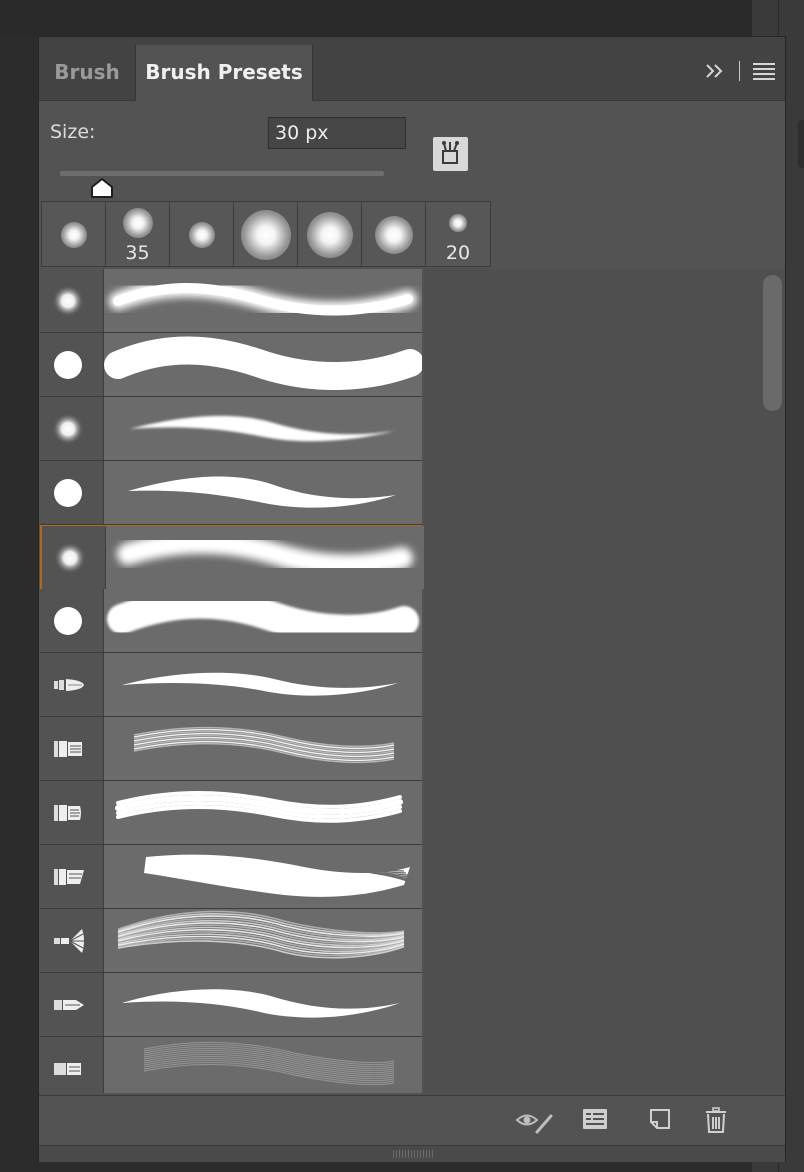 This screenshot has width=804, height=1172. What do you see at coordinates (224, 73) in the screenshot?
I see `tab-brush-presets: Brush Presets` at bounding box center [224, 73].